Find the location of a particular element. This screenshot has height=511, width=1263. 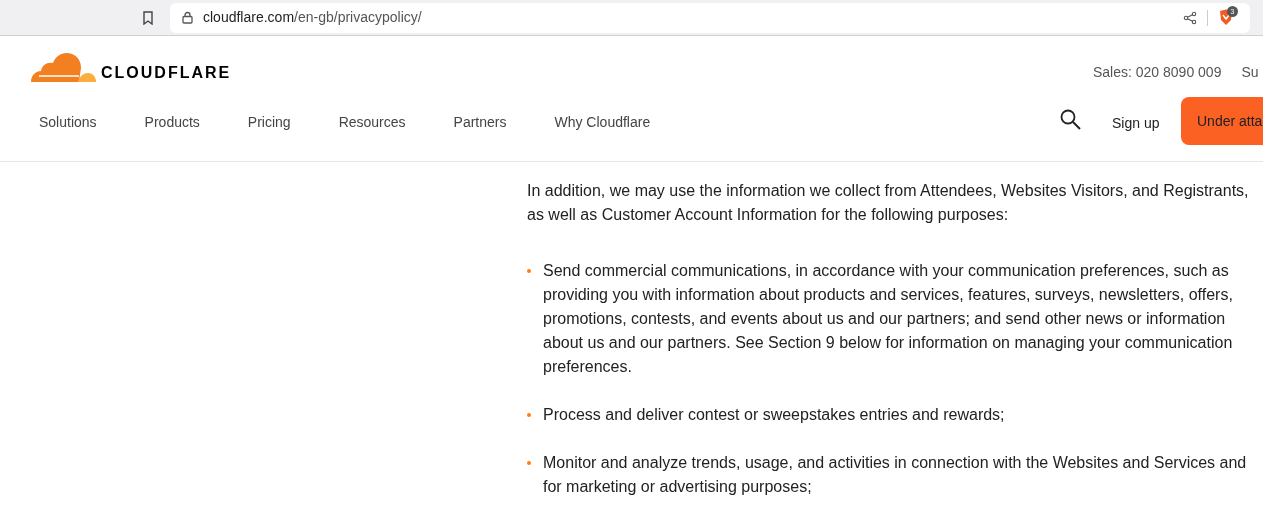

bullet-text: Send commercial communications, in accordance with your communication preferences, such as providing you with information about products and services, features, surveys, newsletters, offers, promotions, contests, and events about us and our partners; and send other news or information about us and our partners. See Section 9 below for information on managing your communication preferences. is located at coordinates (888, 319).